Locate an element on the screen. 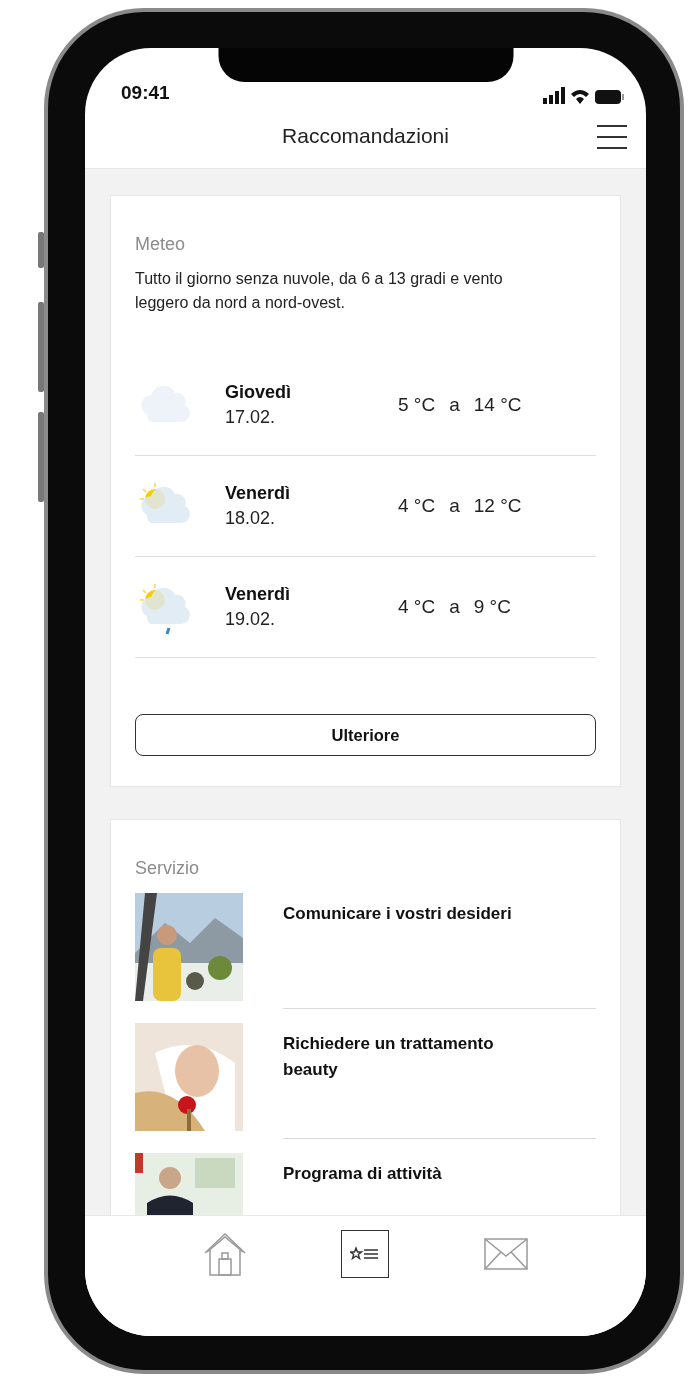 The image size is (693, 1389). weekday: Giovedì is located at coordinates (258, 392).